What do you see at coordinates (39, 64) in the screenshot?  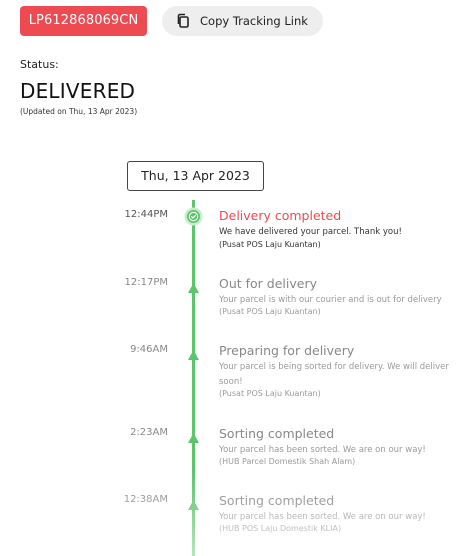 I see `status-label: Status:` at bounding box center [39, 64].